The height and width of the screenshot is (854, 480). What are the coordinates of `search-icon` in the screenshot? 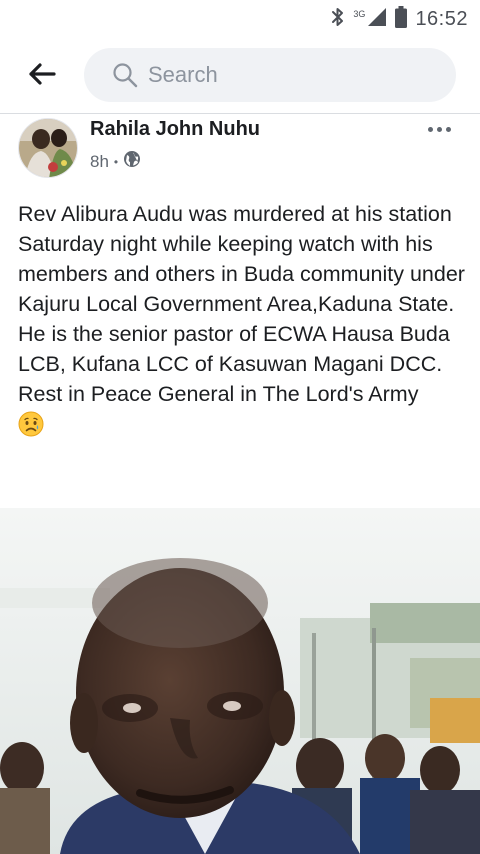 It's located at (125, 75).